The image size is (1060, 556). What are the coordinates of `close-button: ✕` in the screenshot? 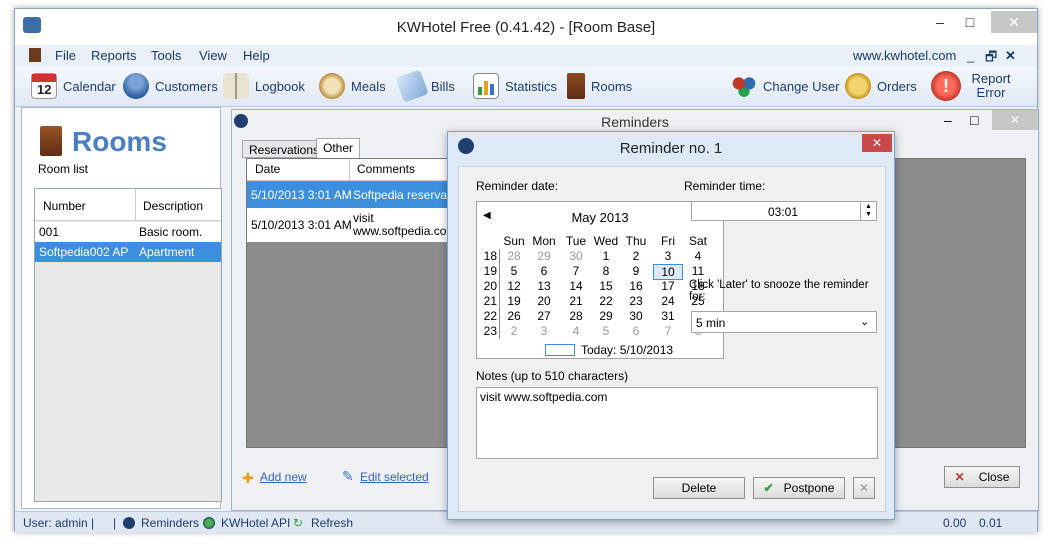 It's located at (1014, 22).